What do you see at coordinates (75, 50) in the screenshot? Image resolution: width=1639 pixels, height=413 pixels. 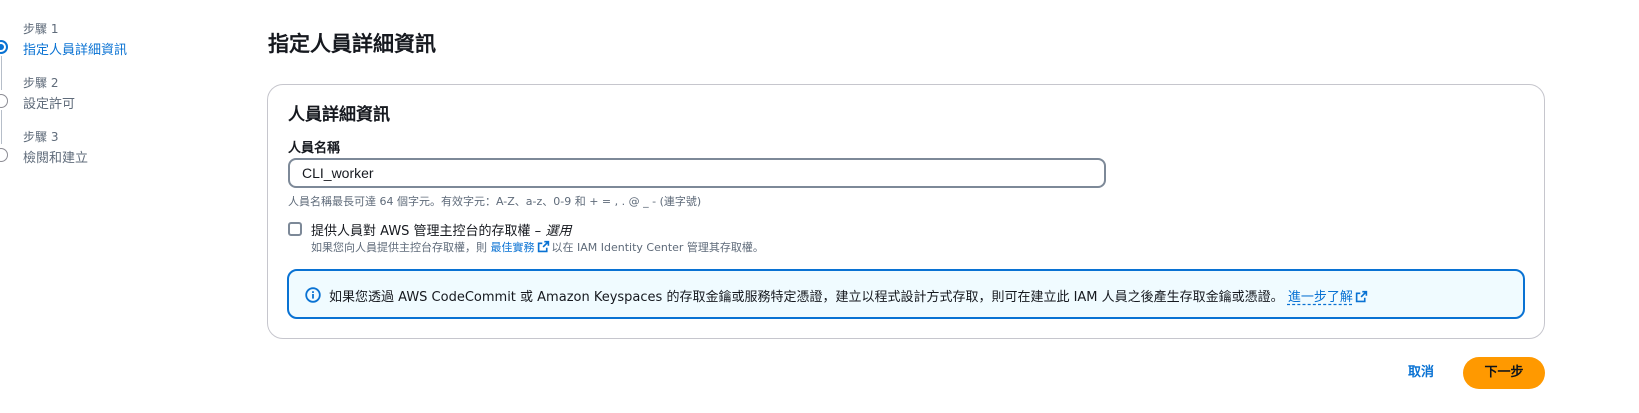 I see `step-title: 指定人員詳細資訊` at bounding box center [75, 50].